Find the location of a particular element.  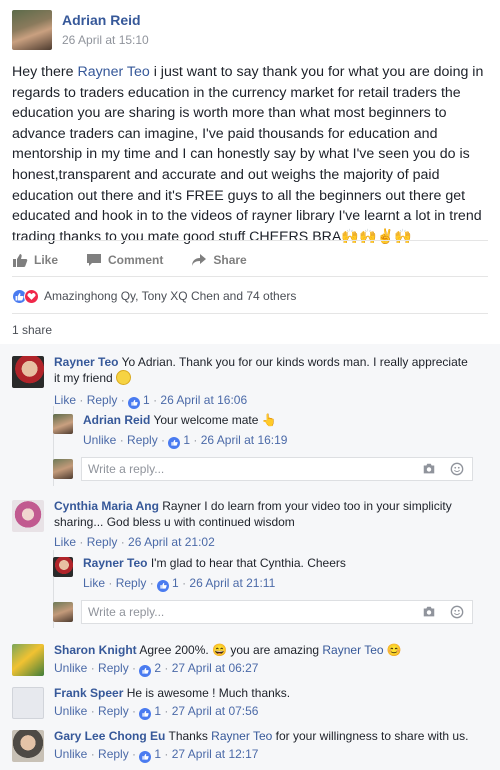

comment-meta: Unlike · Reply · 1 · 27 April at 07:56 is located at coordinates (156, 712).